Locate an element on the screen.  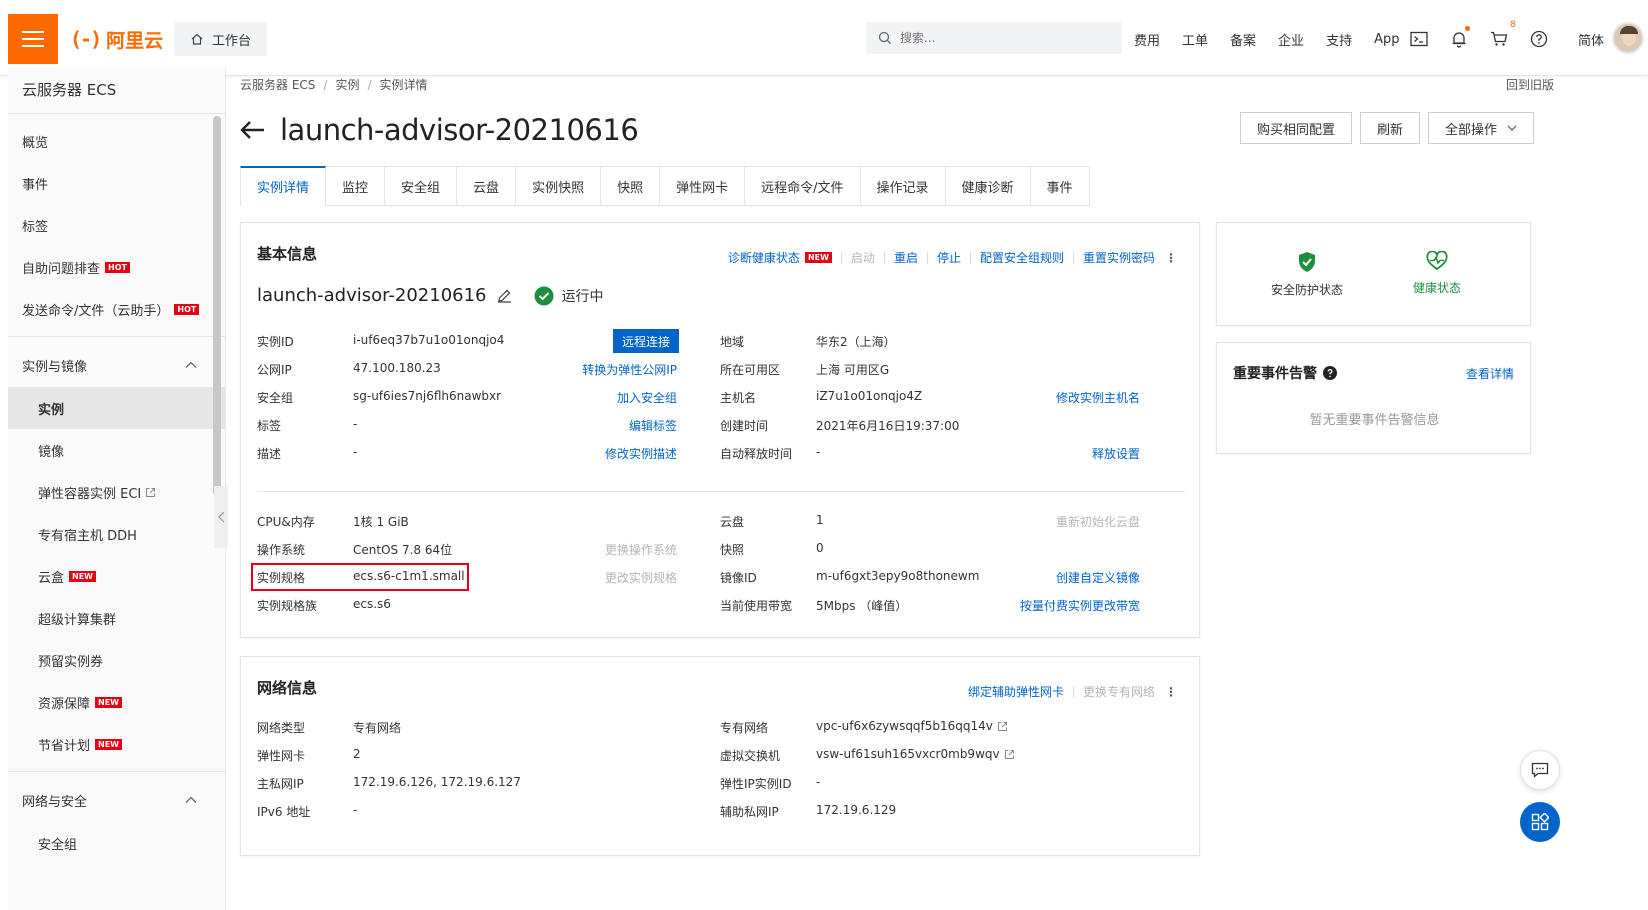
bell-icon is located at coordinates (1459, 40).